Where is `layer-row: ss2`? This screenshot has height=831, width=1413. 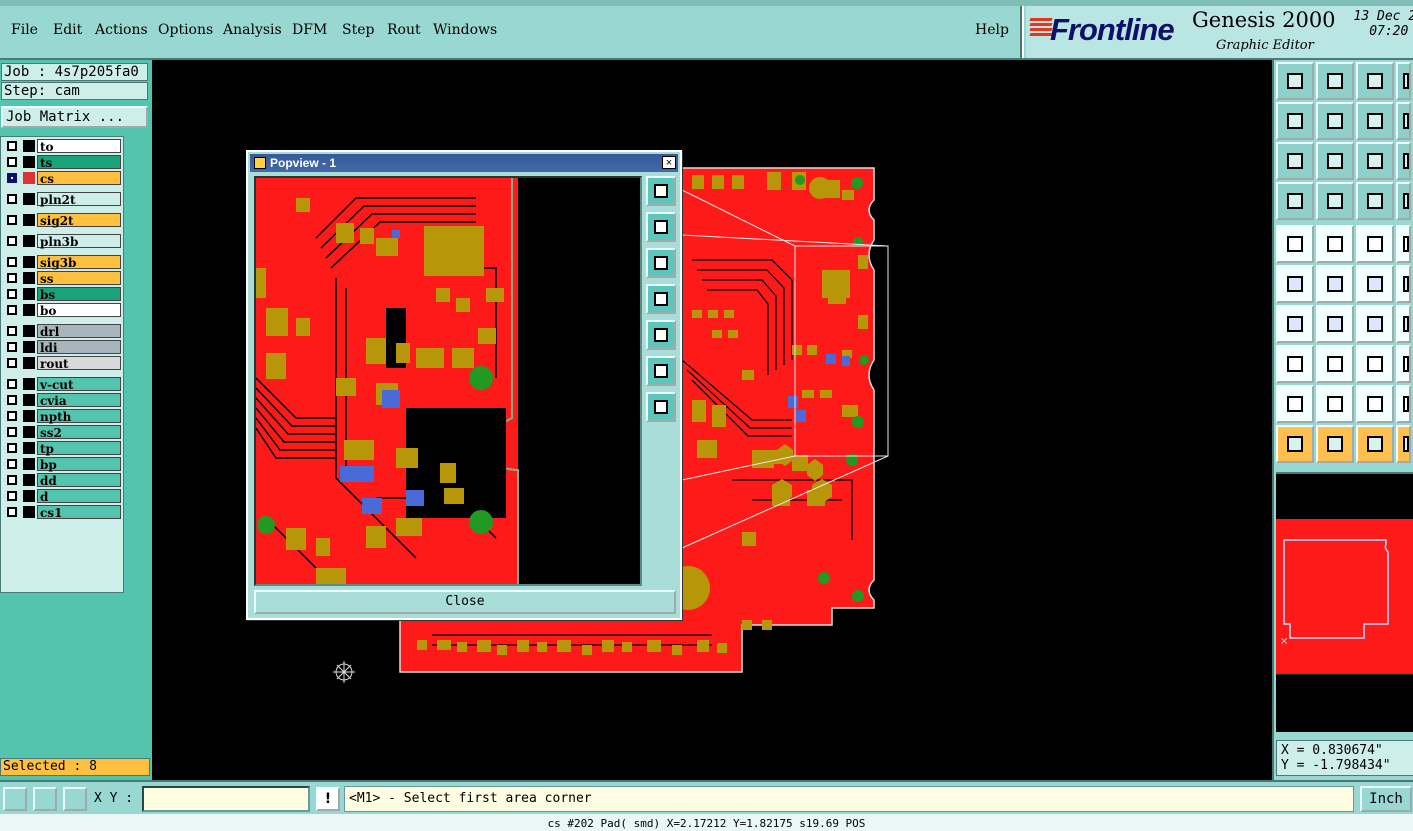
layer-row: ss2 is located at coordinates (62, 432).